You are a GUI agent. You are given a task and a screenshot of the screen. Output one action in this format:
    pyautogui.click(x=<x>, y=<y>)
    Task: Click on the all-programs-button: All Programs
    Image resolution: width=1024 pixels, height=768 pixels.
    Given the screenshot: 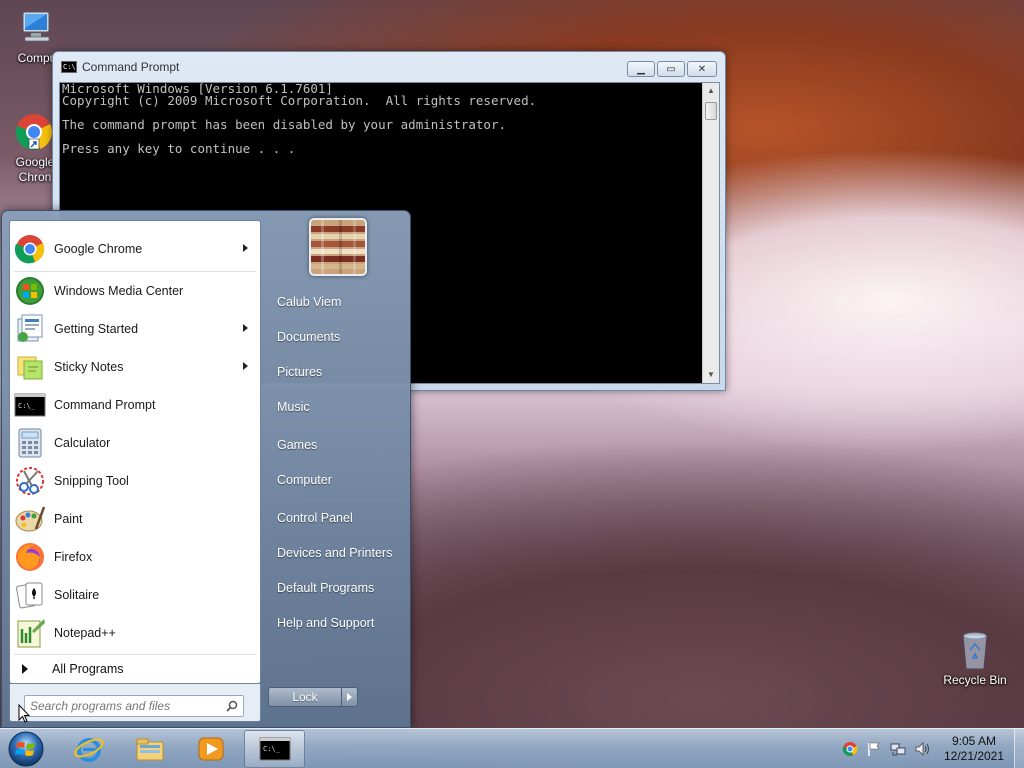 What is the action you would take?
    pyautogui.click(x=73, y=669)
    